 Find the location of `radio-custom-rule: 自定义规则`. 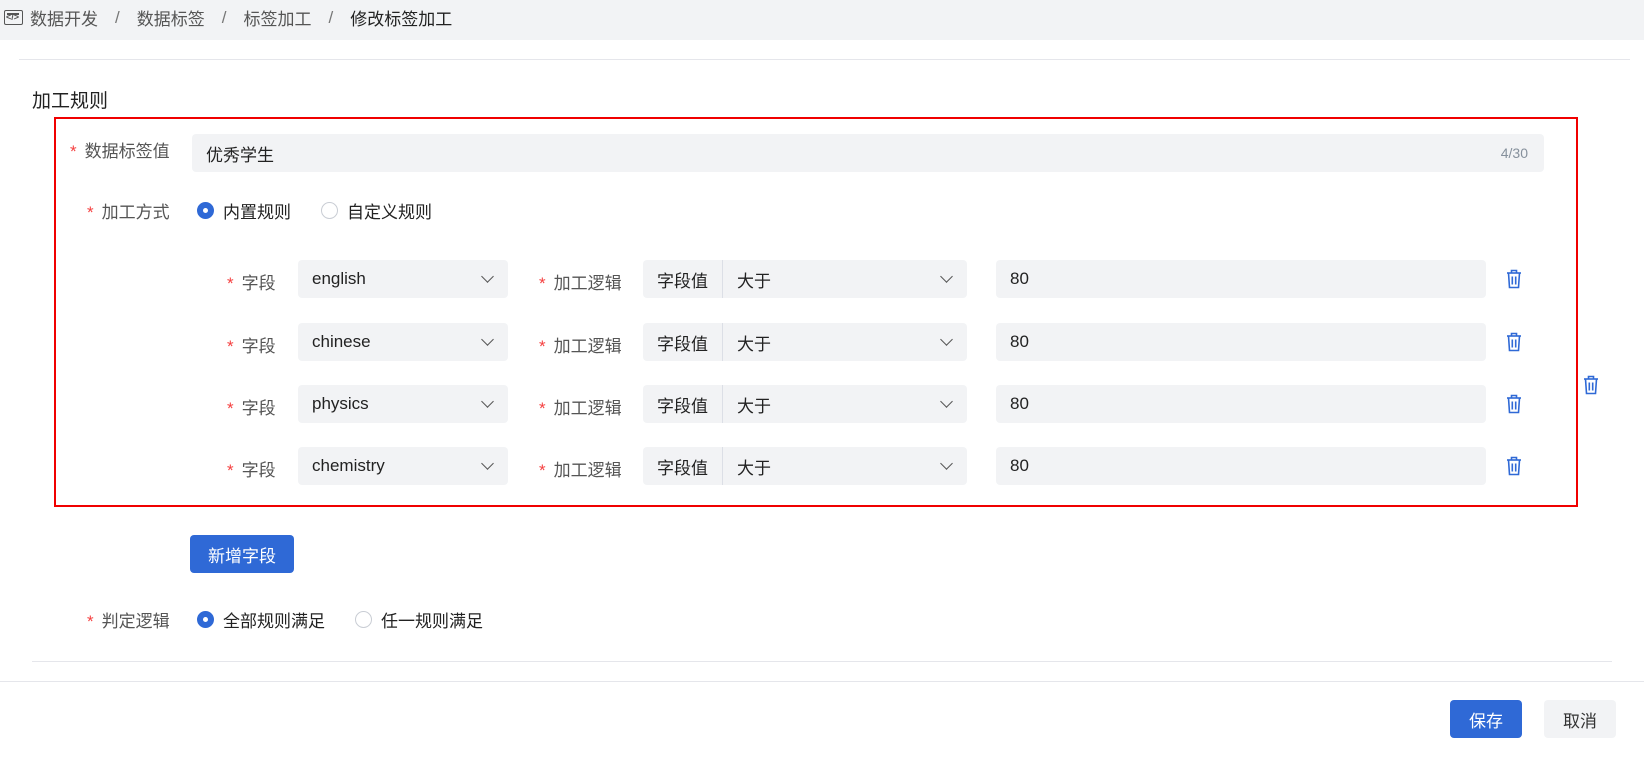

radio-custom-rule: 自定义规则 is located at coordinates (376, 210).